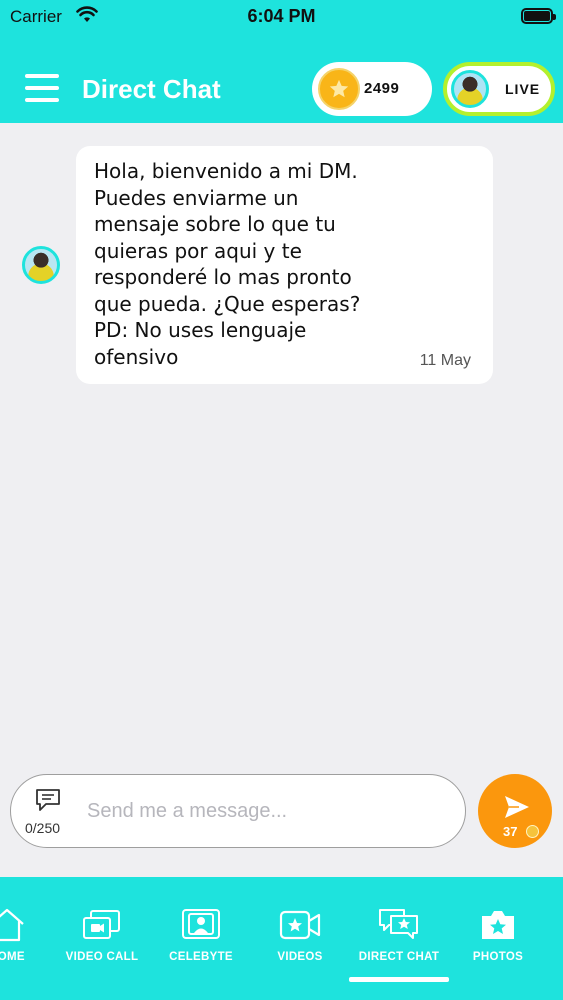 This screenshot has height=1000, width=563. I want to click on message-date: 11 May, so click(445, 360).